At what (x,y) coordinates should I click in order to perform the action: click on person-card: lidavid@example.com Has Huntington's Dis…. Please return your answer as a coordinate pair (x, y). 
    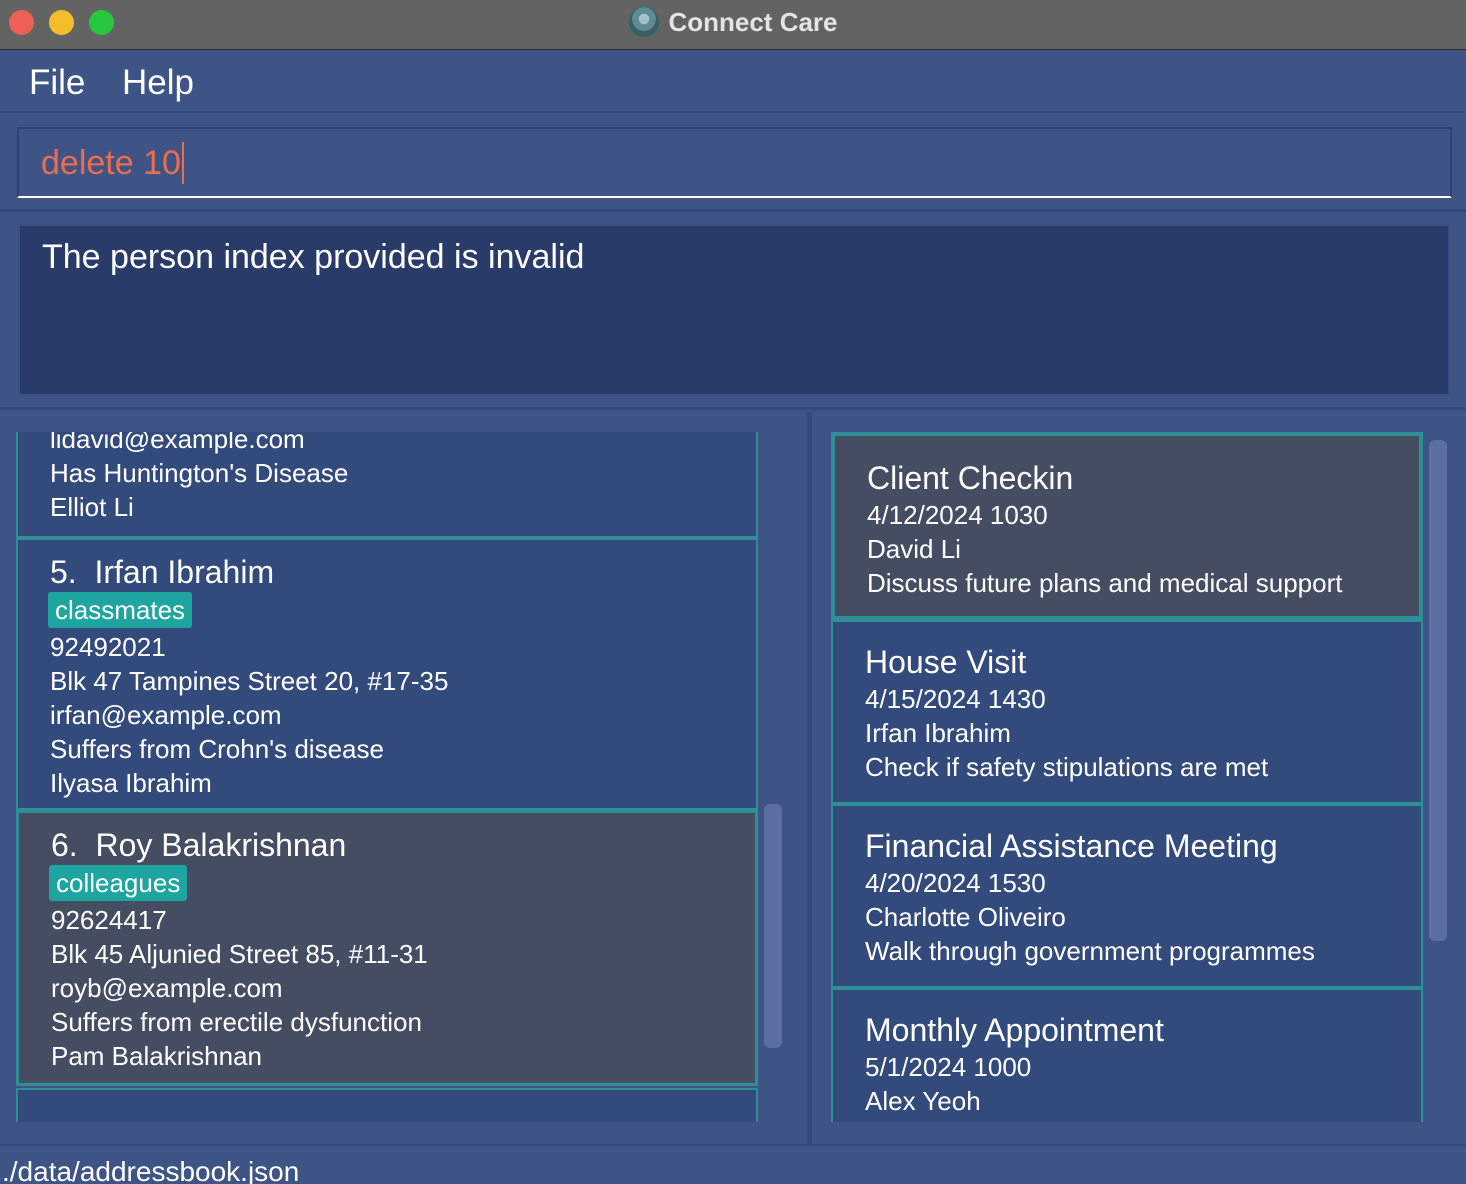
    Looking at the image, I should click on (387, 485).